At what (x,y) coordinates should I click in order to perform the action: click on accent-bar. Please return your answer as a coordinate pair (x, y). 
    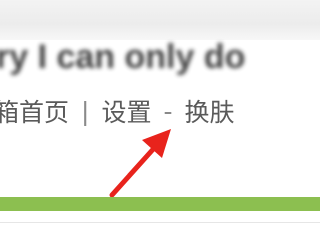
    Looking at the image, I should click on (160, 204).